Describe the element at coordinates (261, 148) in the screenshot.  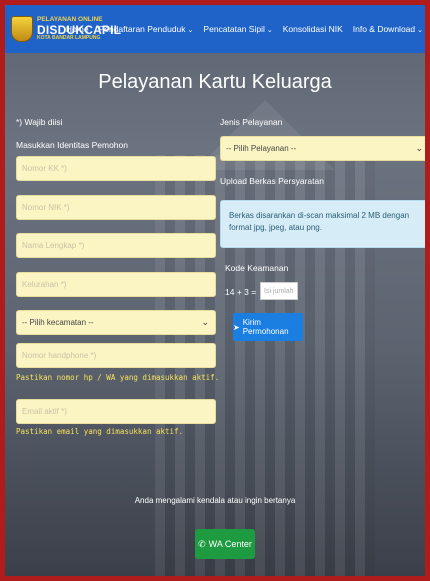
I see `jenis-pelayanan-value: -- Pilih Pelayanan --` at that location.